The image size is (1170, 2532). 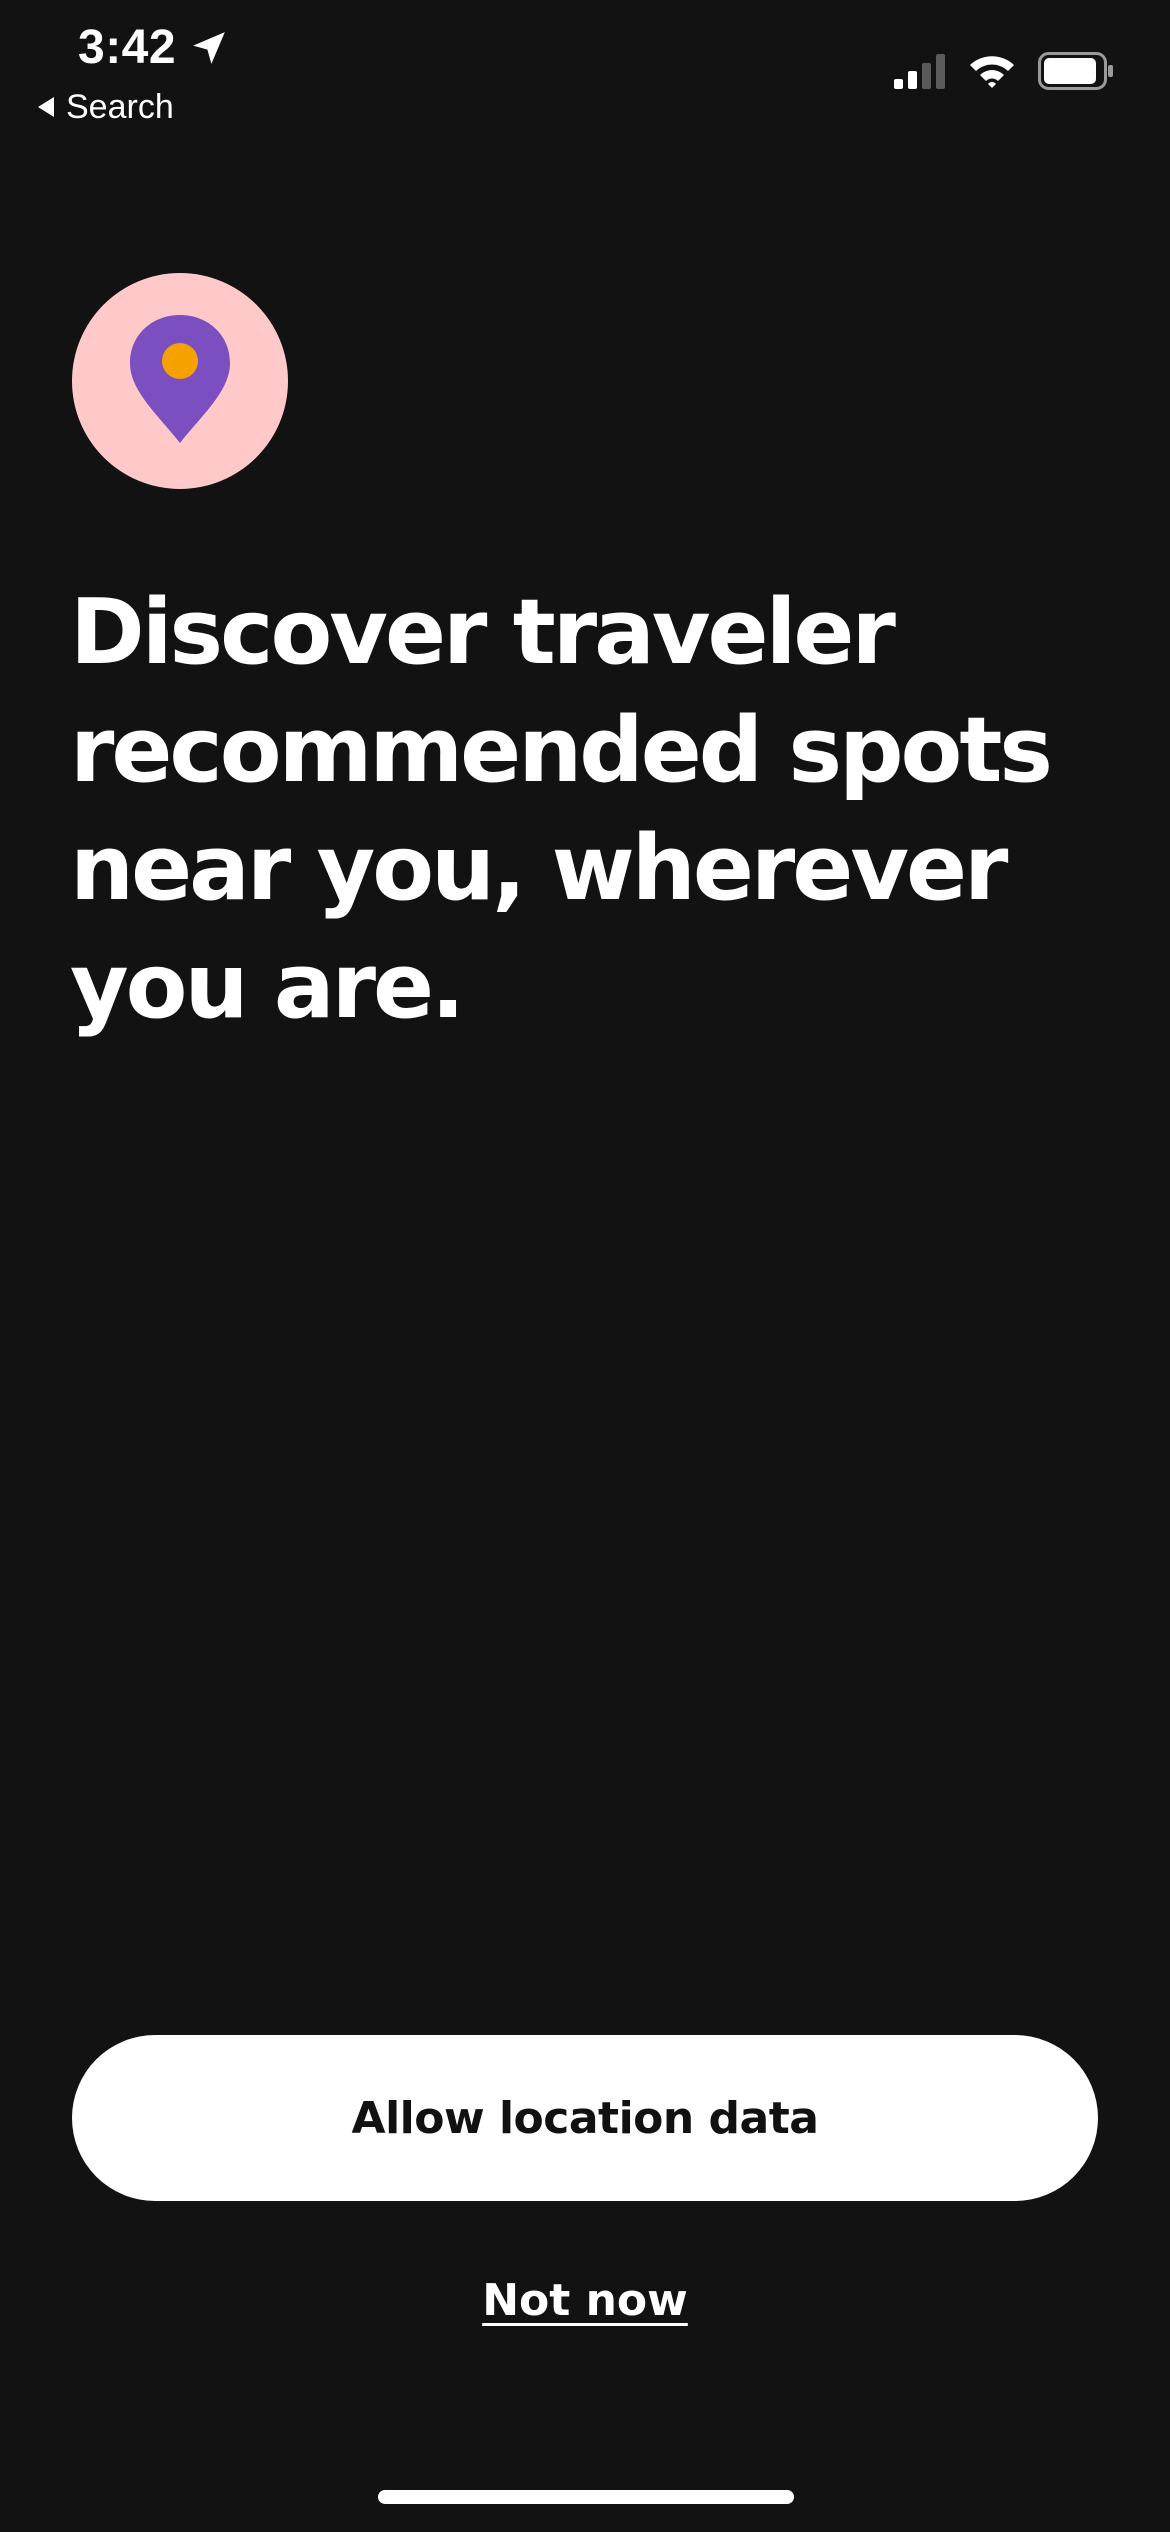 What do you see at coordinates (920, 71) in the screenshot?
I see `signal-icon` at bounding box center [920, 71].